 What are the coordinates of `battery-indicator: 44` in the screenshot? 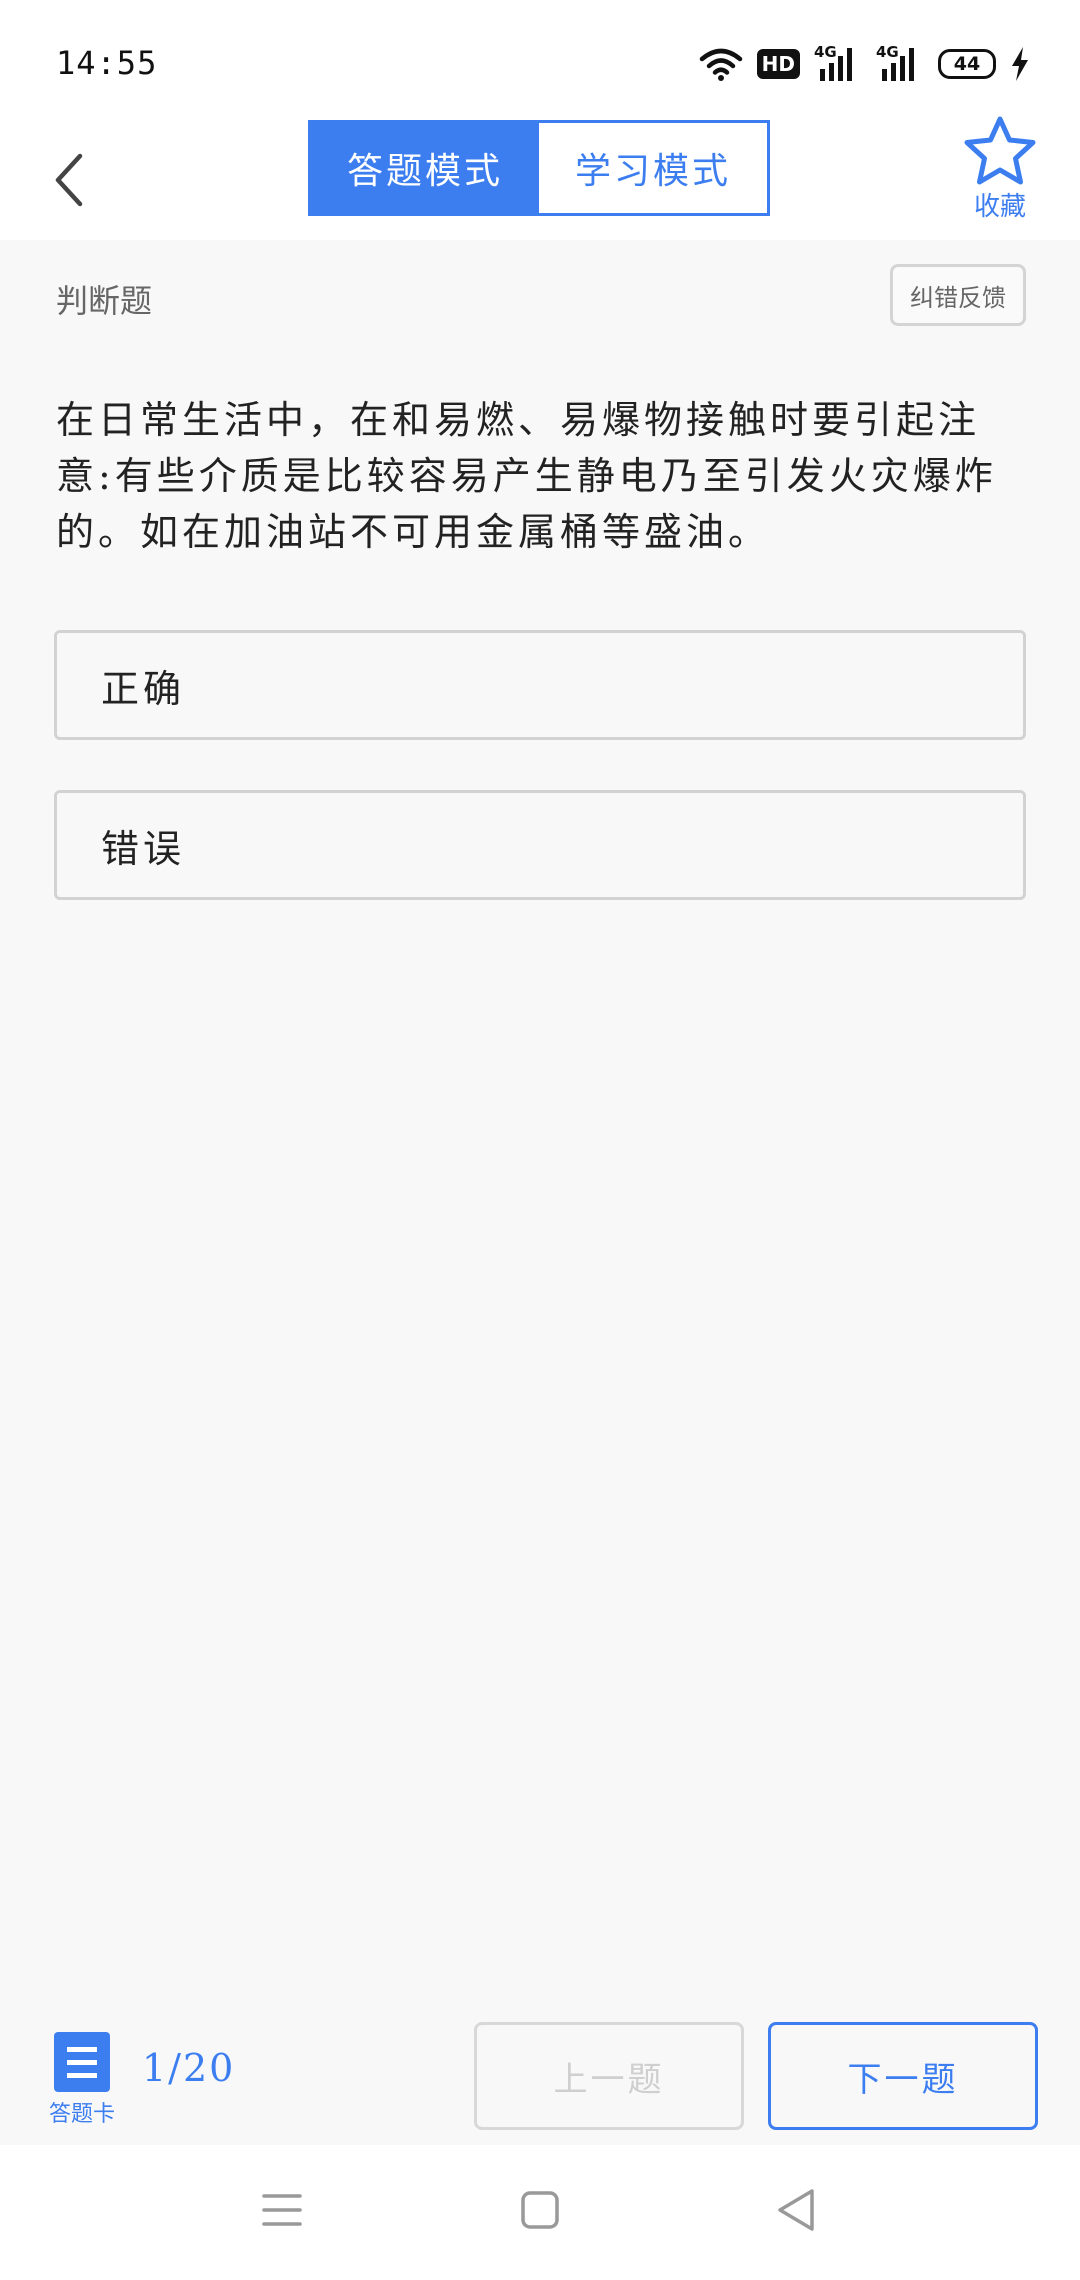 It's located at (967, 64).